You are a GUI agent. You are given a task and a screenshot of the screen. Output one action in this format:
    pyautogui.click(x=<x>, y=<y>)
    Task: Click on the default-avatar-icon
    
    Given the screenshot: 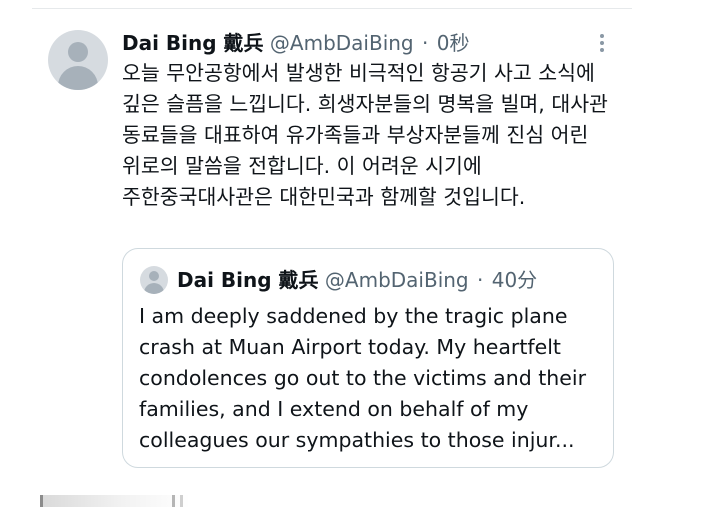 What is the action you would take?
    pyautogui.click(x=78, y=60)
    